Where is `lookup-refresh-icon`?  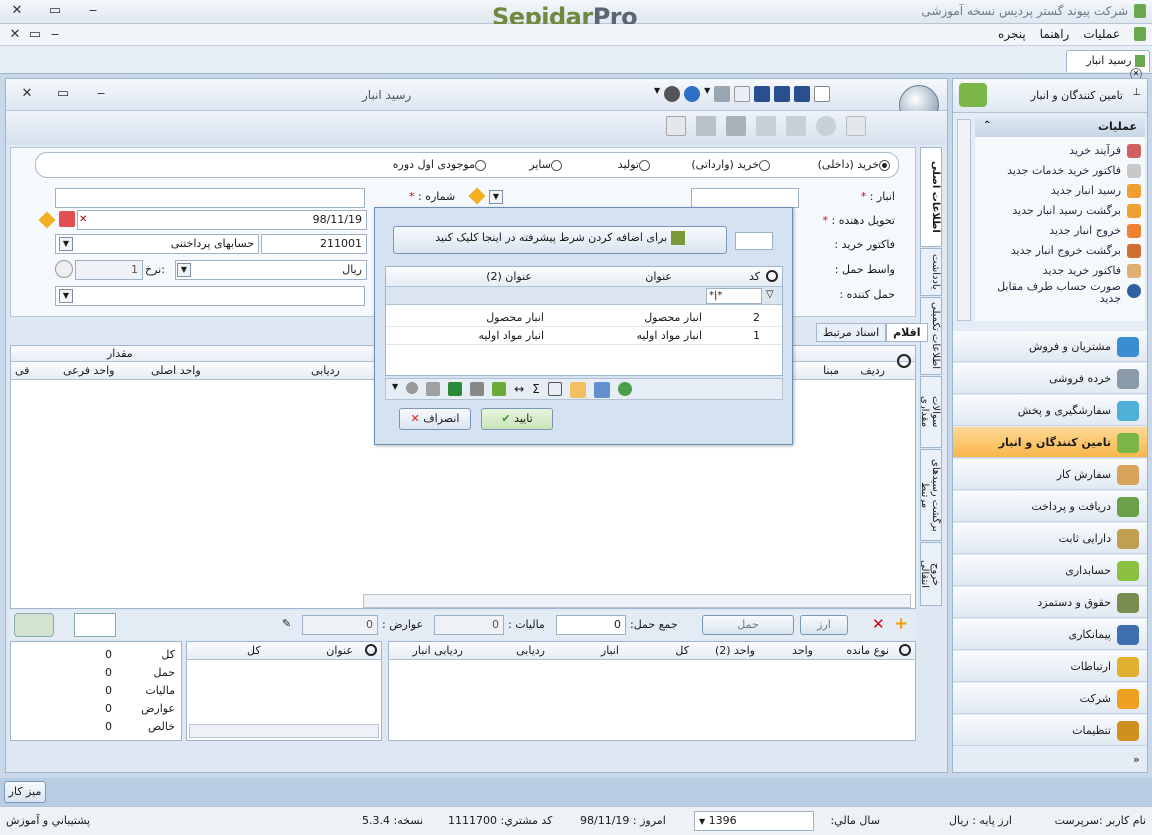
lookup-refresh-icon is located at coordinates (624, 389).